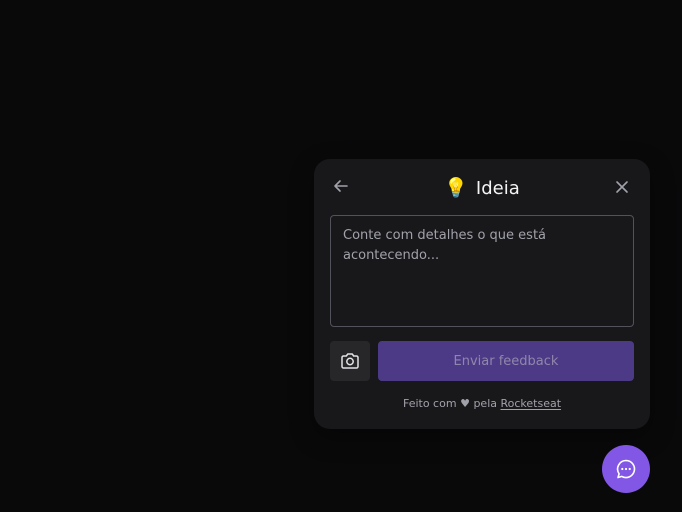  Describe the element at coordinates (530, 403) in the screenshot. I see `rocketseat-link: Rocketseat` at that location.